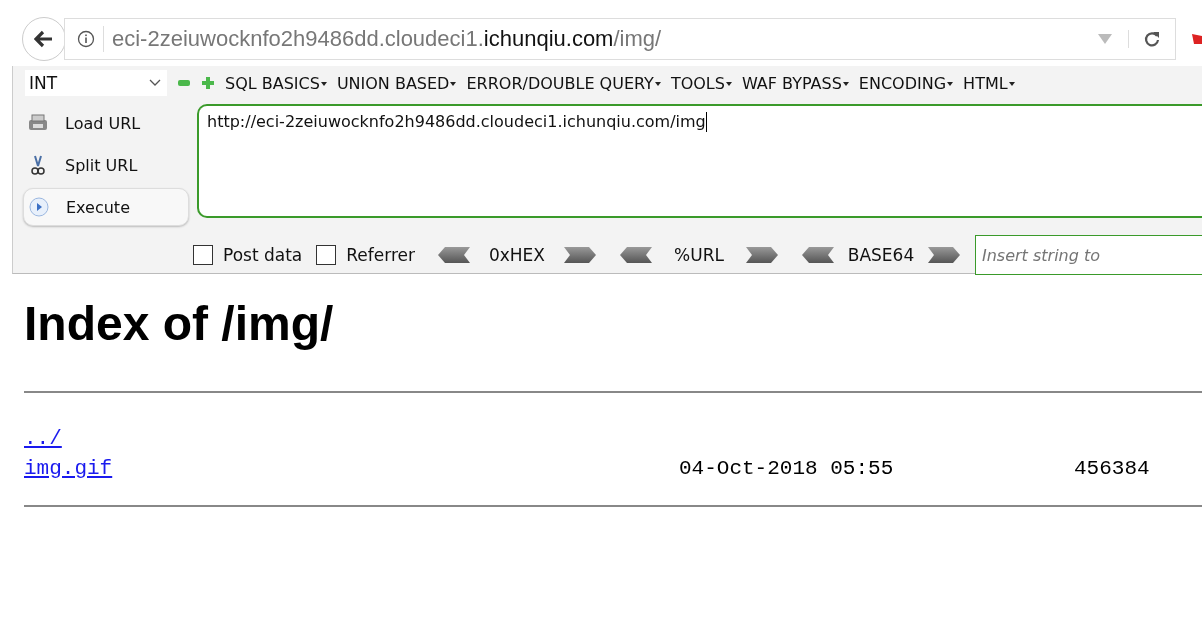 The width and height of the screenshot is (1202, 619). I want to click on back-button, so click(44, 39).